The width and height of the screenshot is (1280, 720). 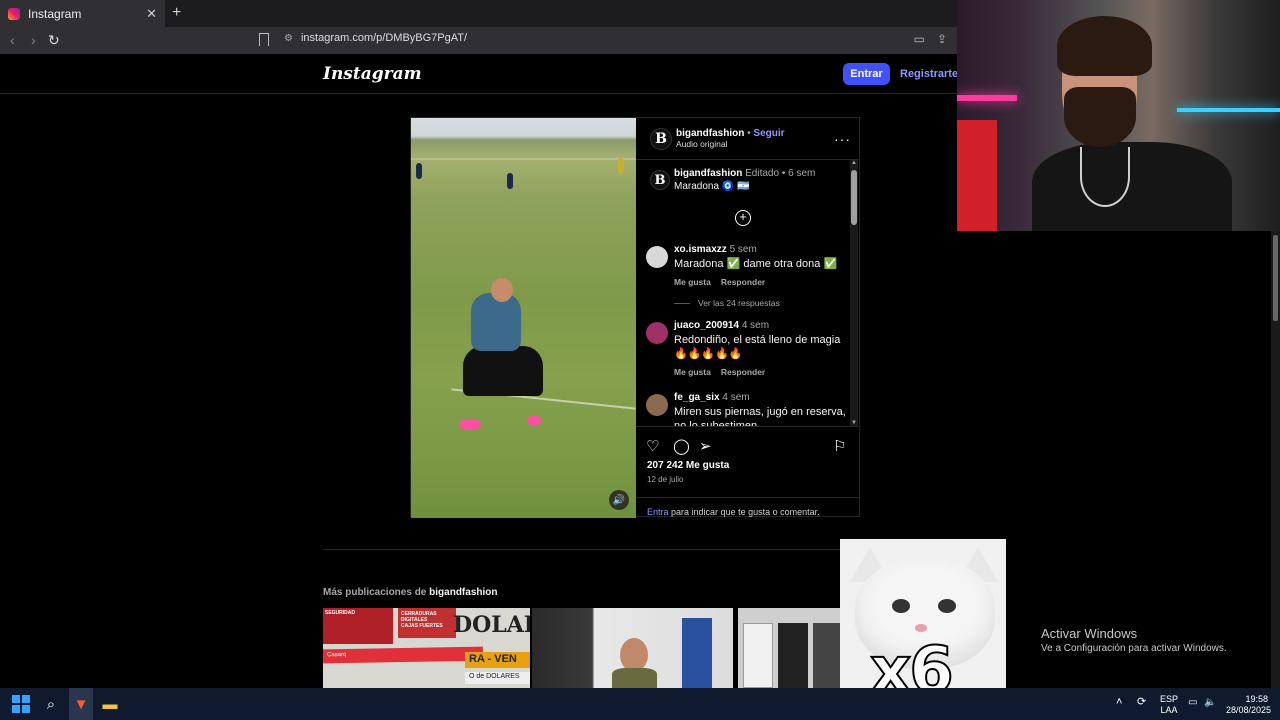 I want to click on field-line, so click(x=523, y=159).